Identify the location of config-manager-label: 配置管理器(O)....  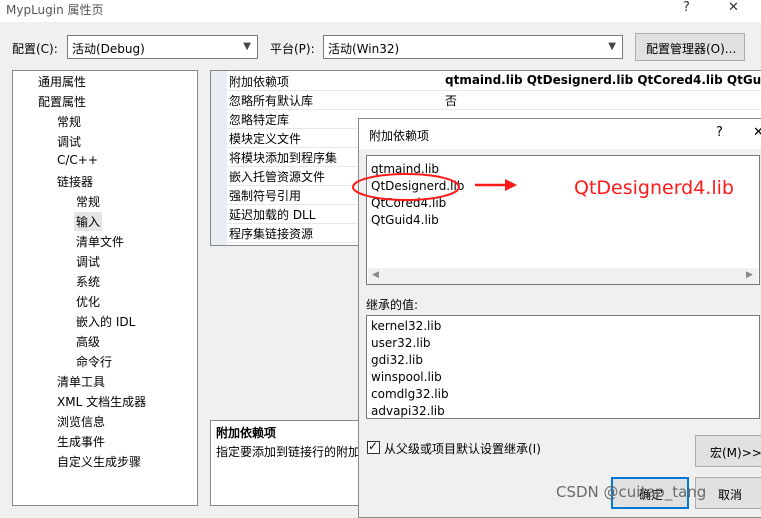
(691, 49).